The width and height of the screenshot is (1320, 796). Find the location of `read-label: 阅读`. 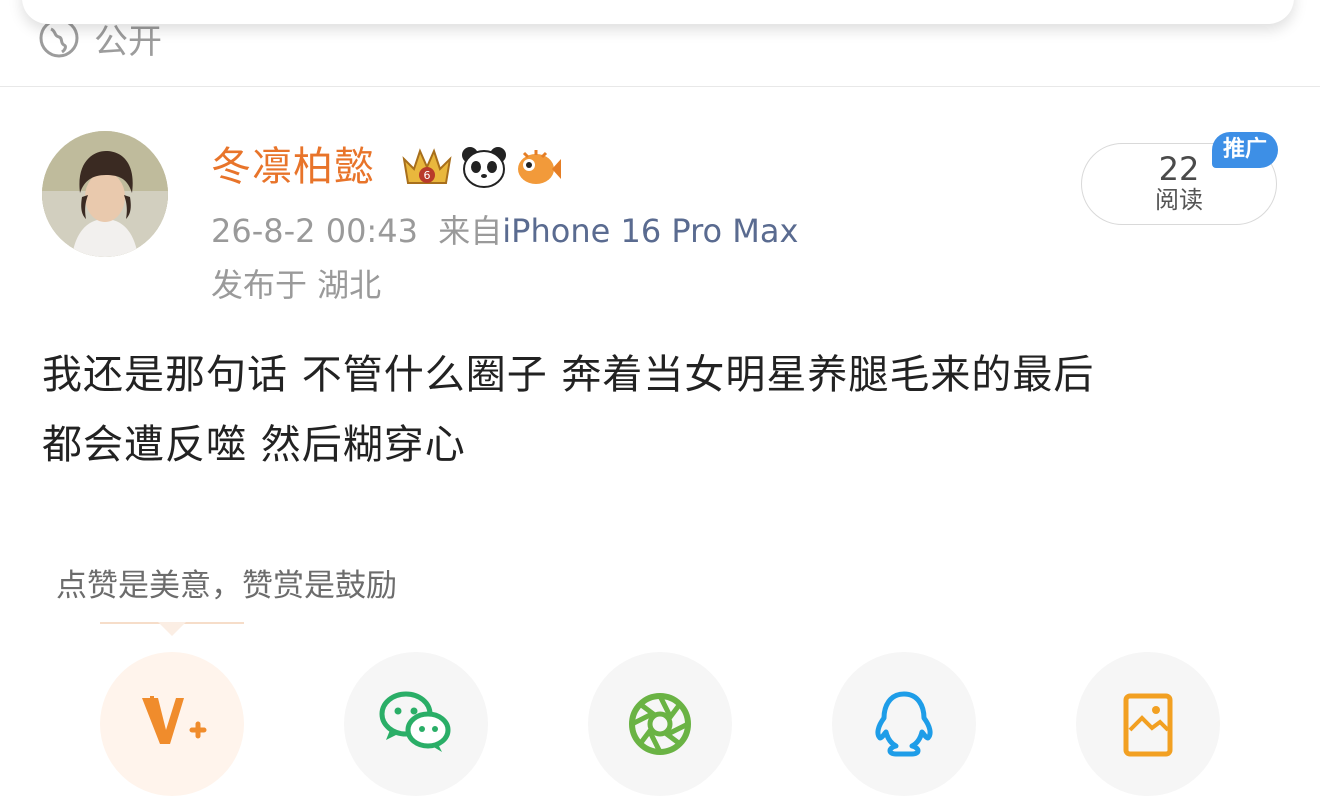

read-label: 阅读 is located at coordinates (1179, 200).